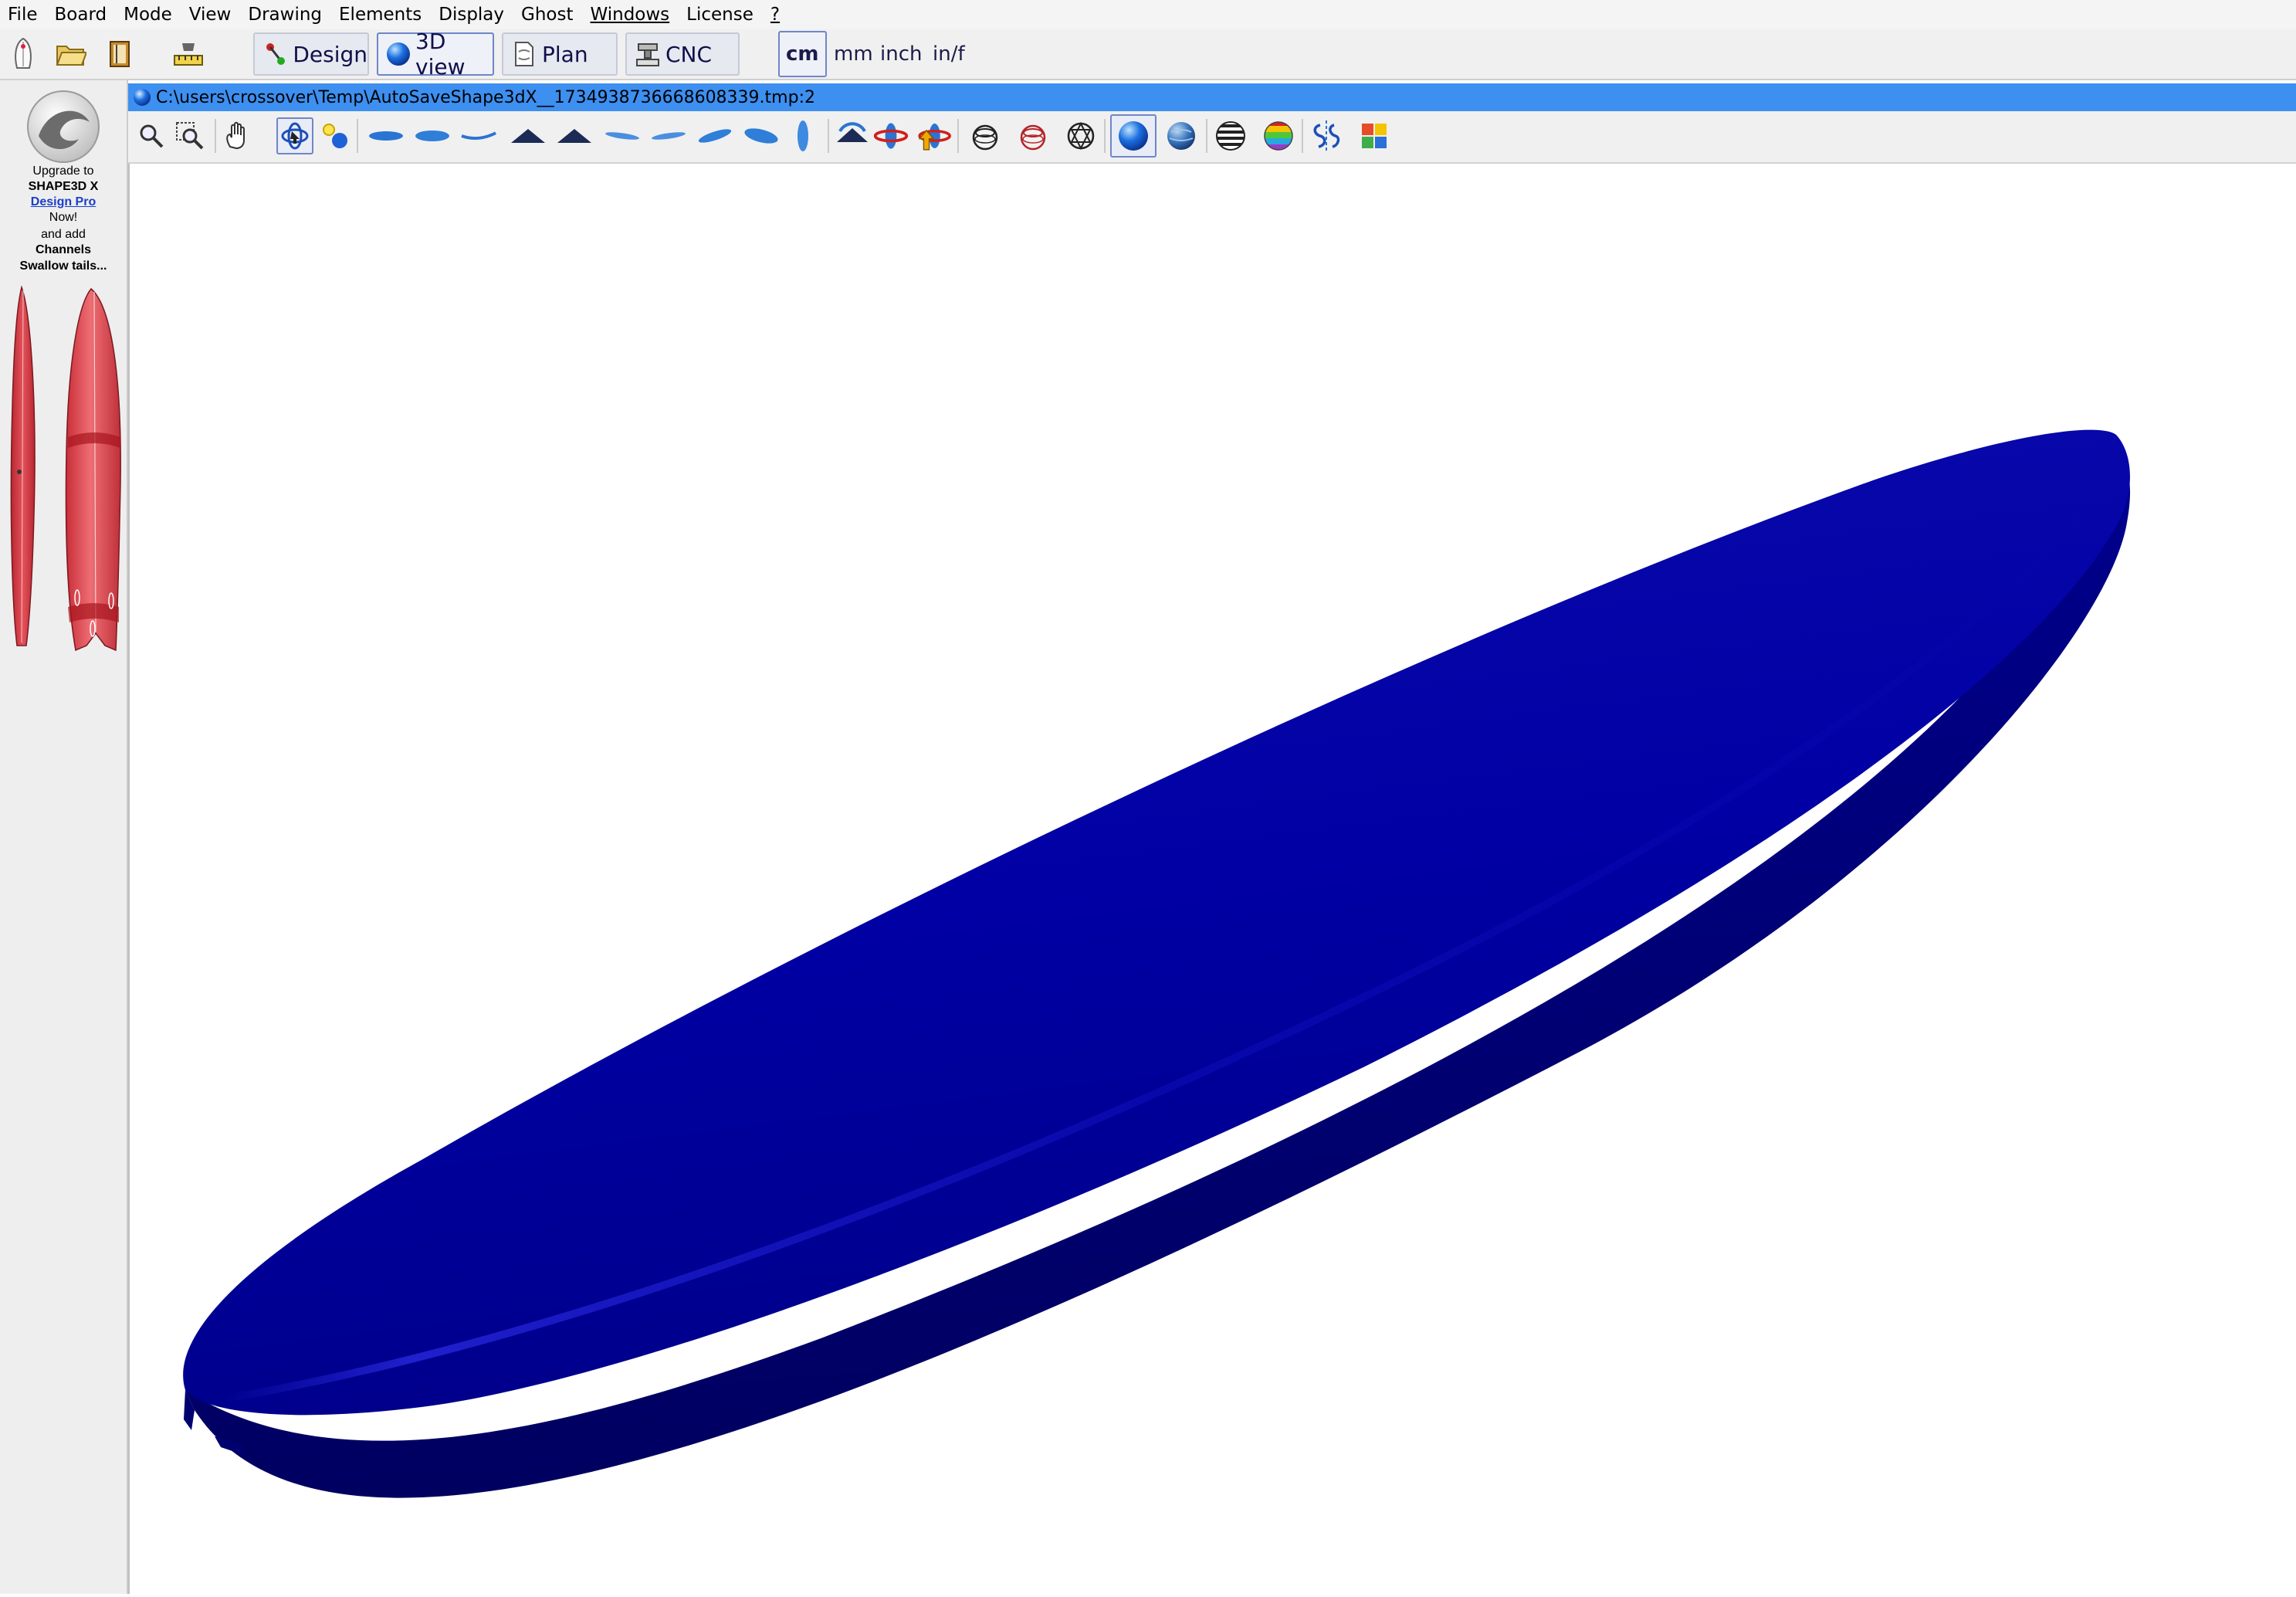 The image size is (2296, 1597). Describe the element at coordinates (802, 135) in the screenshot. I see `board-front-view-icon` at that location.